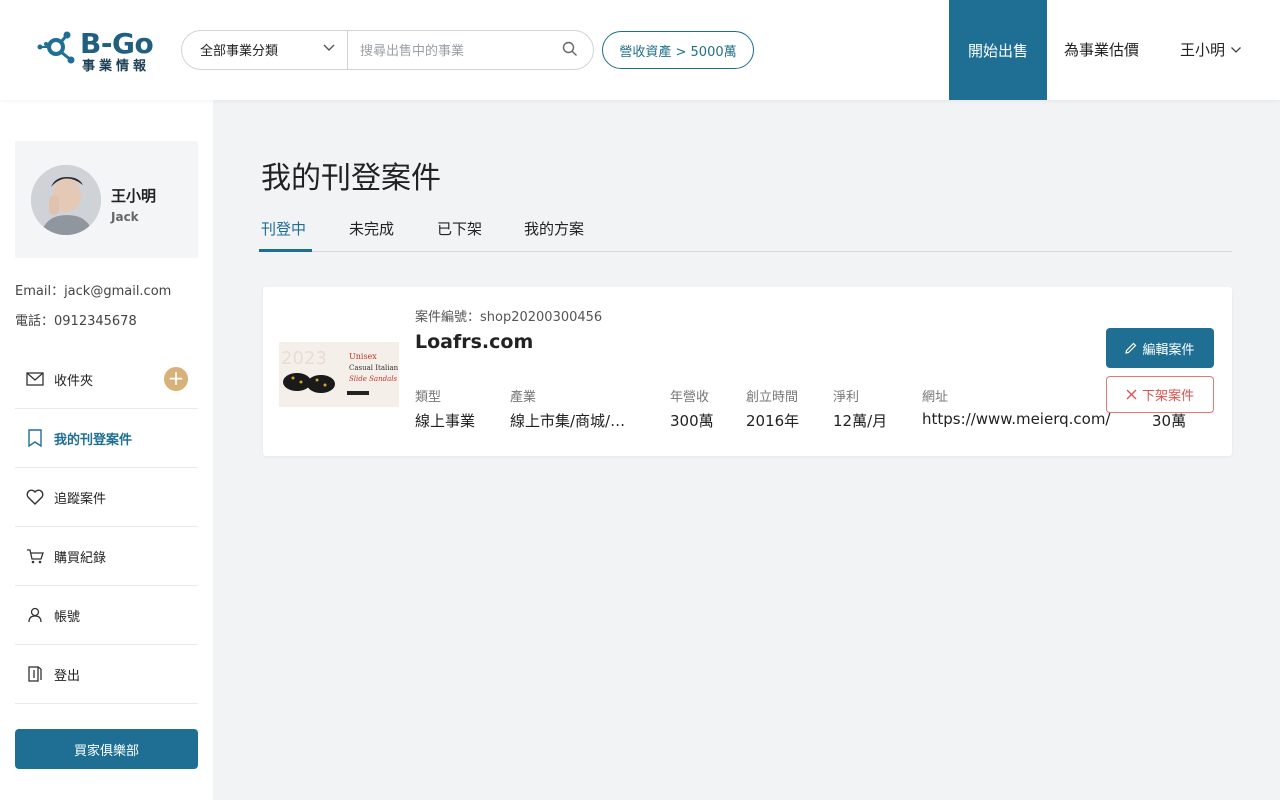 The image size is (1280, 800). What do you see at coordinates (56, 47) in the screenshot?
I see `logo-mark-icon` at bounding box center [56, 47].